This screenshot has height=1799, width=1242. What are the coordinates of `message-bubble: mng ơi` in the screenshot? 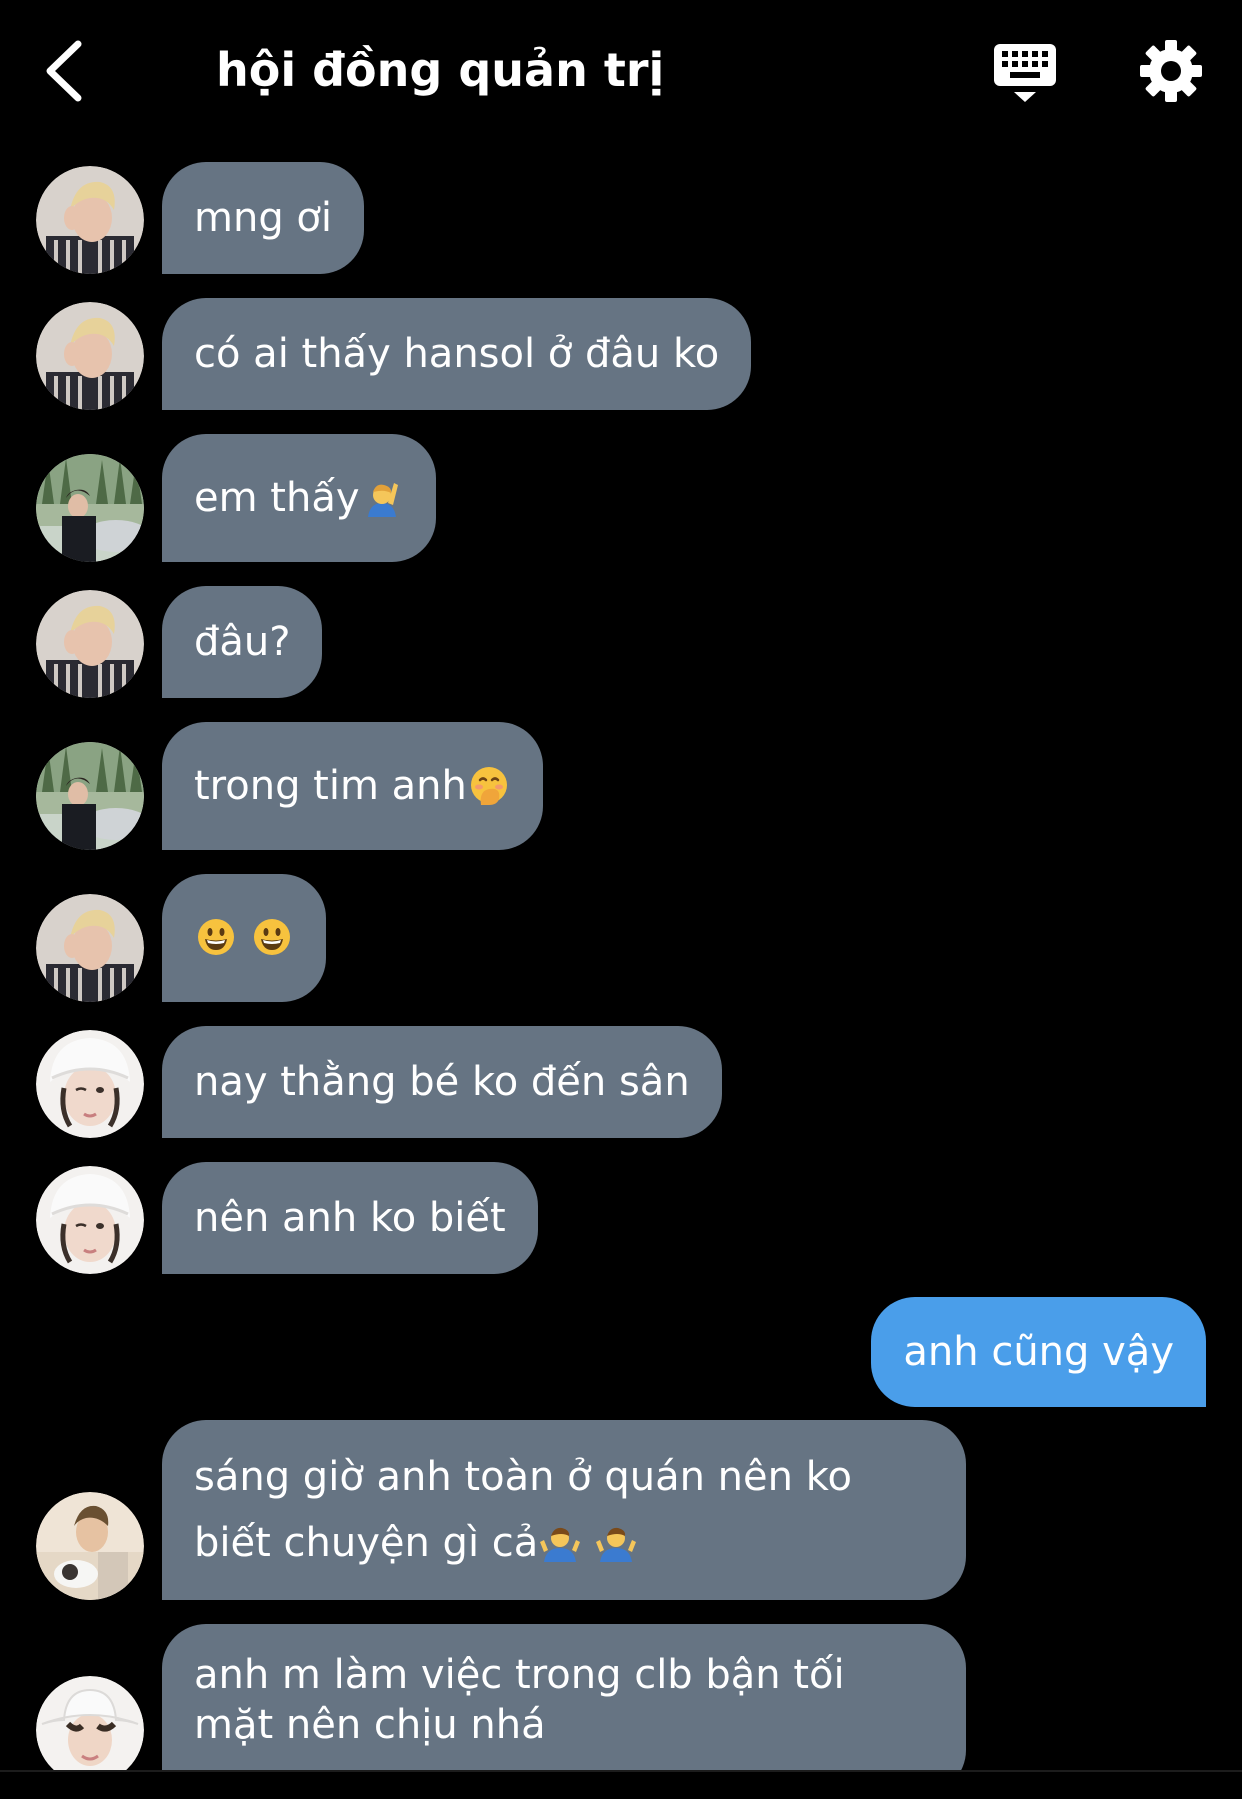 It's located at (263, 218).